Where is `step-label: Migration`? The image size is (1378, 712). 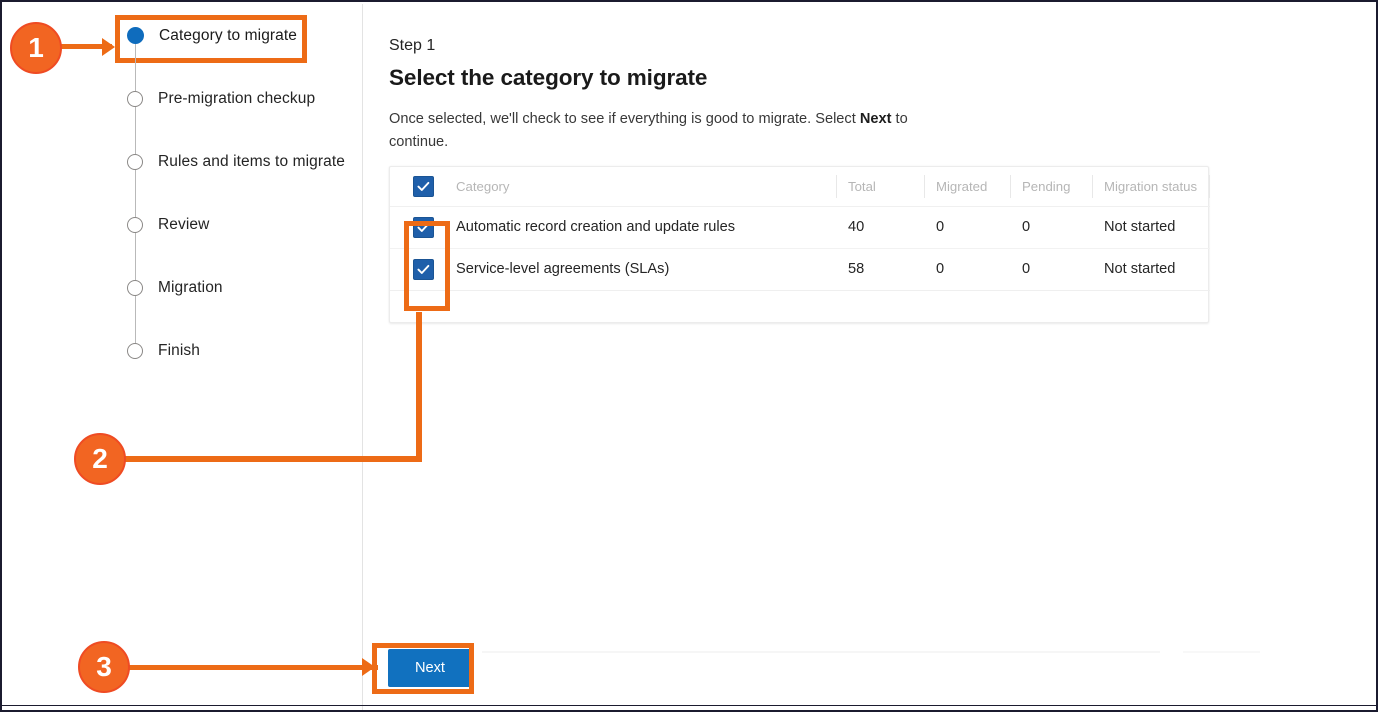
step-label: Migration is located at coordinates (190, 287).